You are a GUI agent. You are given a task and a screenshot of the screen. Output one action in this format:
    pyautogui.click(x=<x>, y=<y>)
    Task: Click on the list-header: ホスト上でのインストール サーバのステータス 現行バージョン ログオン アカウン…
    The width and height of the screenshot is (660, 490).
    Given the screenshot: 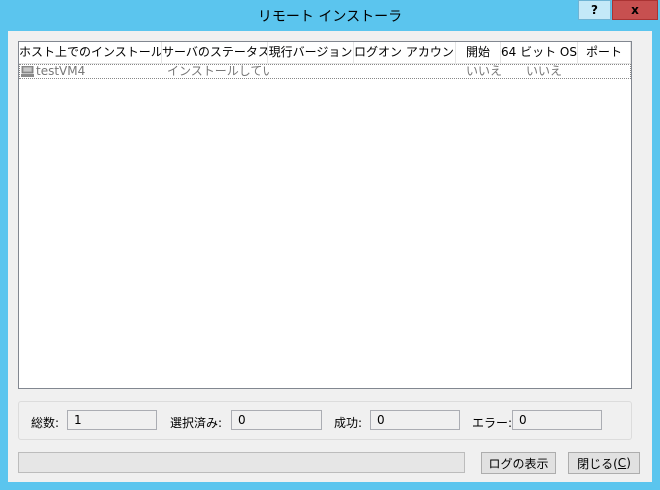 What is the action you would take?
    pyautogui.click(x=325, y=53)
    